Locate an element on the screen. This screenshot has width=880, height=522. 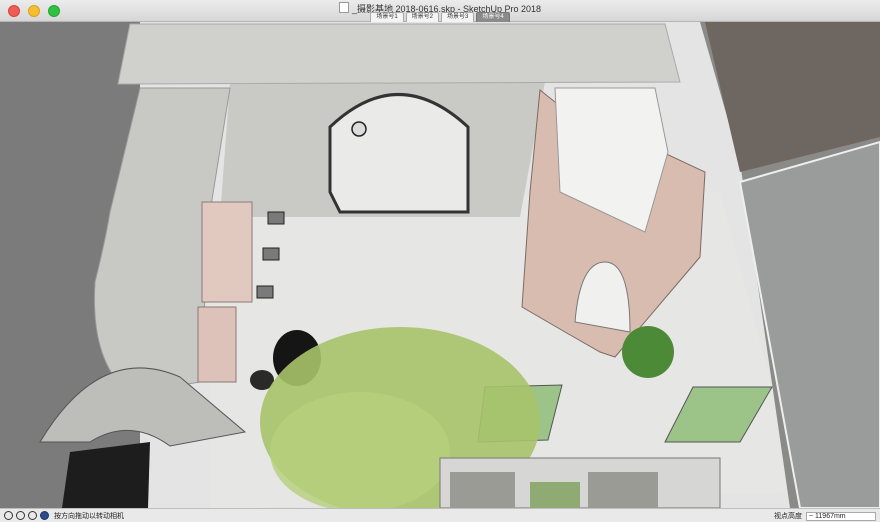
potted-plant is located at coordinates (648, 352).